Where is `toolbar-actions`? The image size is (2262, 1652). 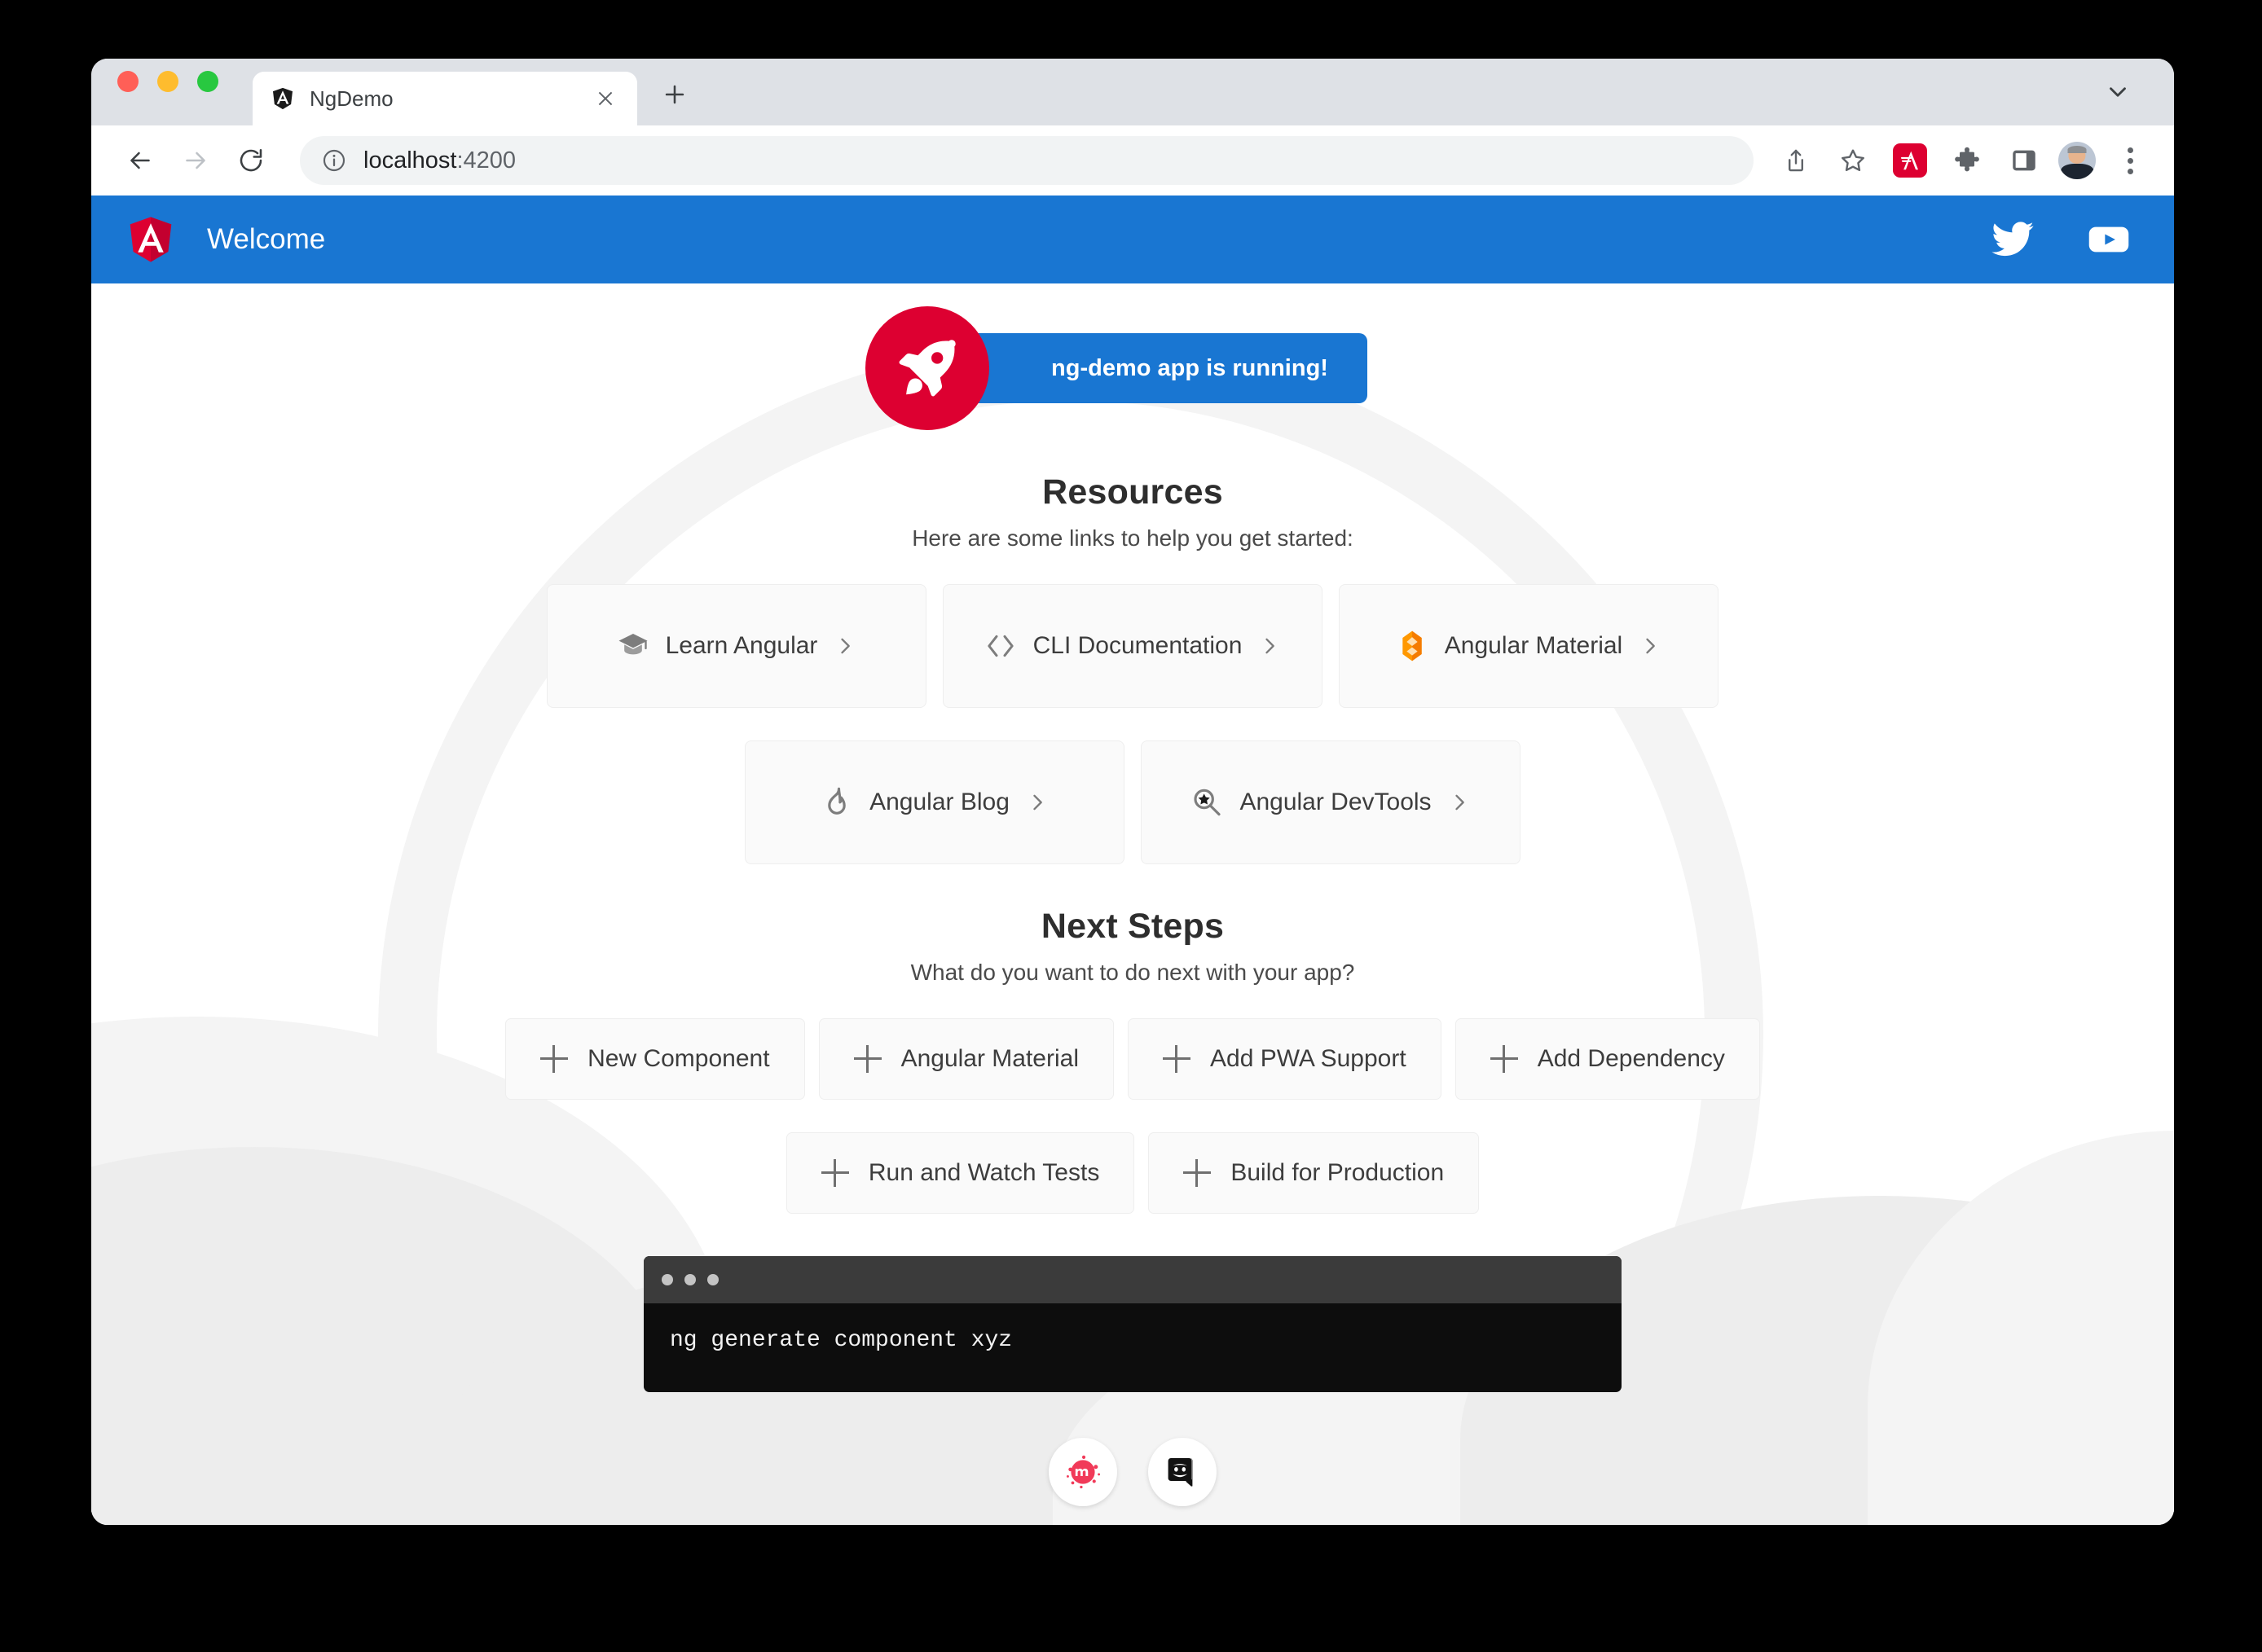
toolbar-actions is located at coordinates (1963, 160).